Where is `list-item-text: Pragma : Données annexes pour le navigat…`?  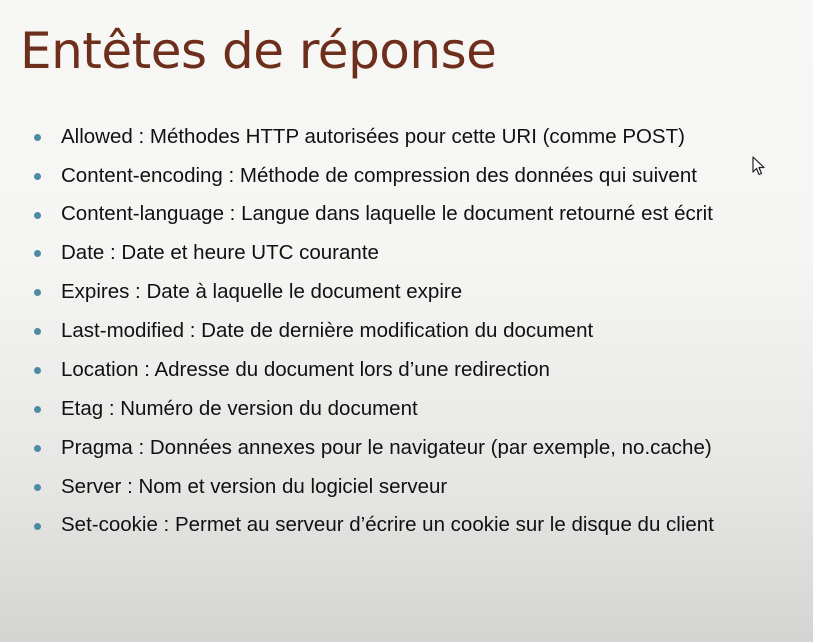
list-item-text: Pragma : Données annexes pour le navigat… is located at coordinates (386, 447).